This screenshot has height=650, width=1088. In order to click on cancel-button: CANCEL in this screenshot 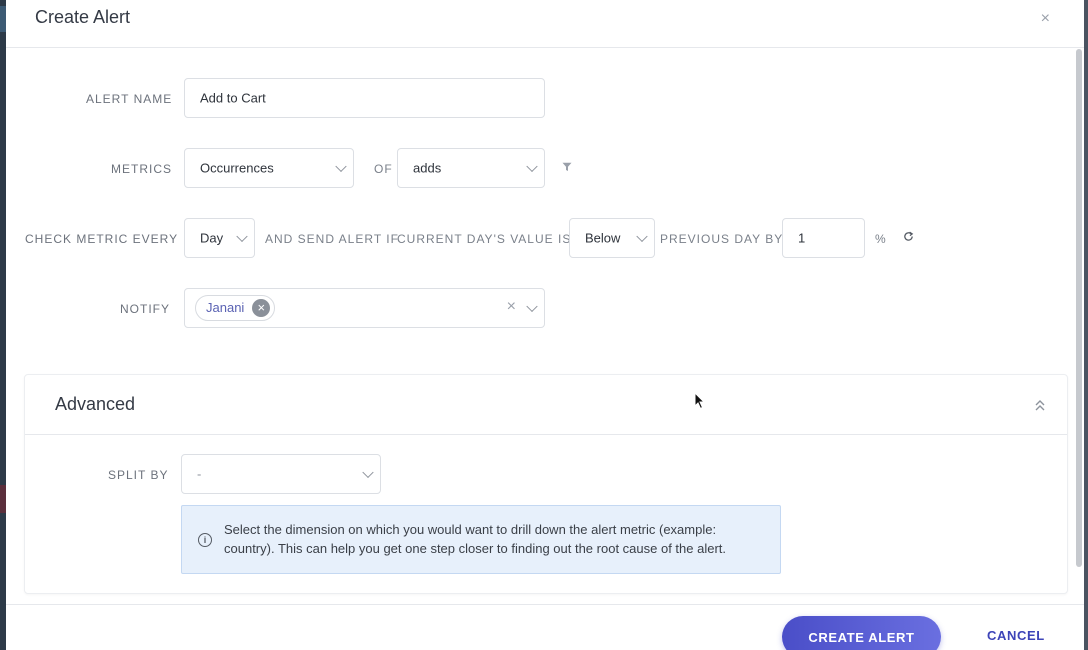, I will do `click(1016, 635)`.